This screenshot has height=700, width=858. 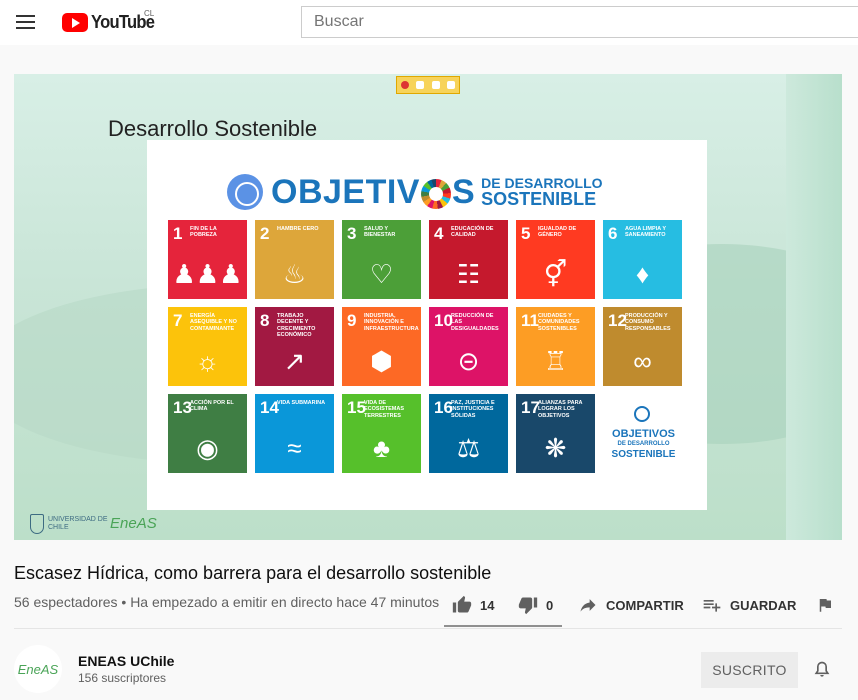 I want to click on flag-icon, so click(x=825, y=605).